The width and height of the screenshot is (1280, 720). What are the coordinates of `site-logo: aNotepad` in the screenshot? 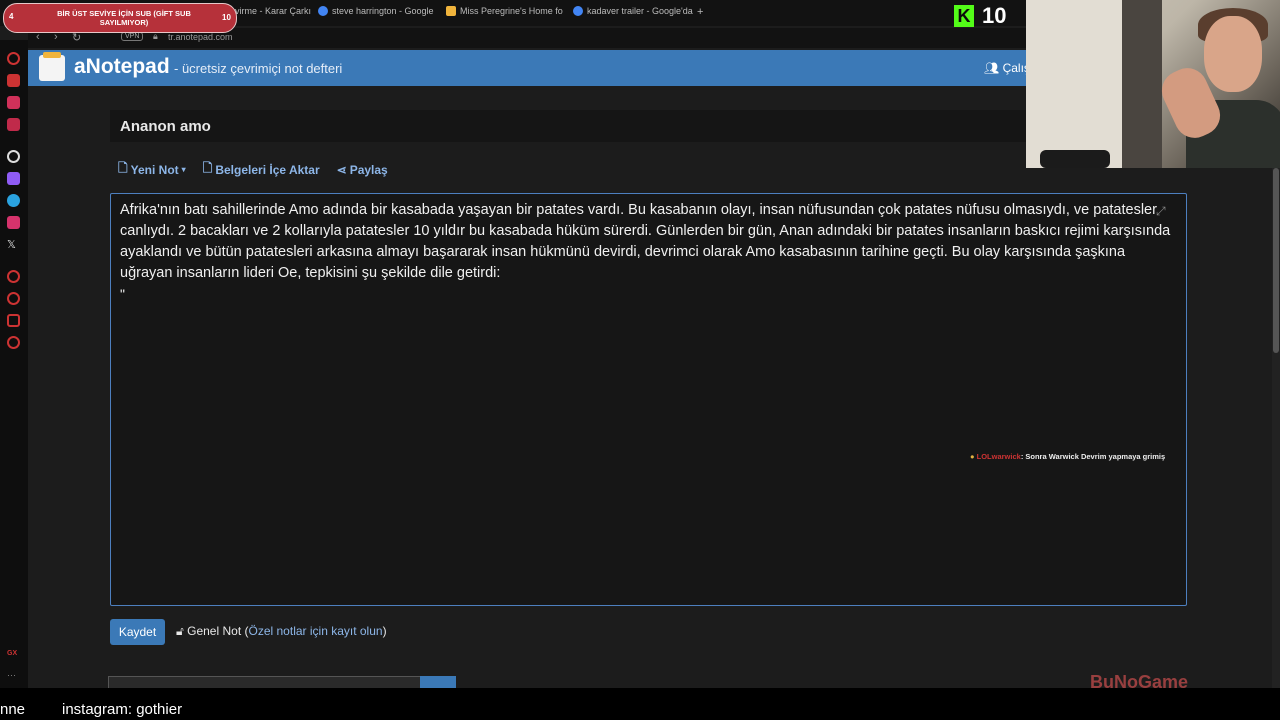 It's located at (122, 67).